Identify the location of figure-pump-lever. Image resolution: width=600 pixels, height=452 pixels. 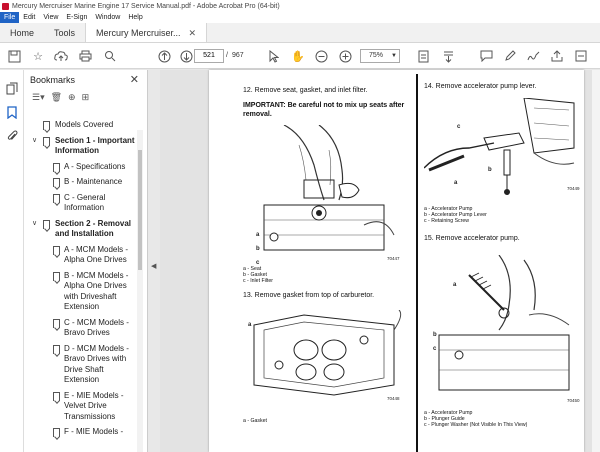
(499, 146).